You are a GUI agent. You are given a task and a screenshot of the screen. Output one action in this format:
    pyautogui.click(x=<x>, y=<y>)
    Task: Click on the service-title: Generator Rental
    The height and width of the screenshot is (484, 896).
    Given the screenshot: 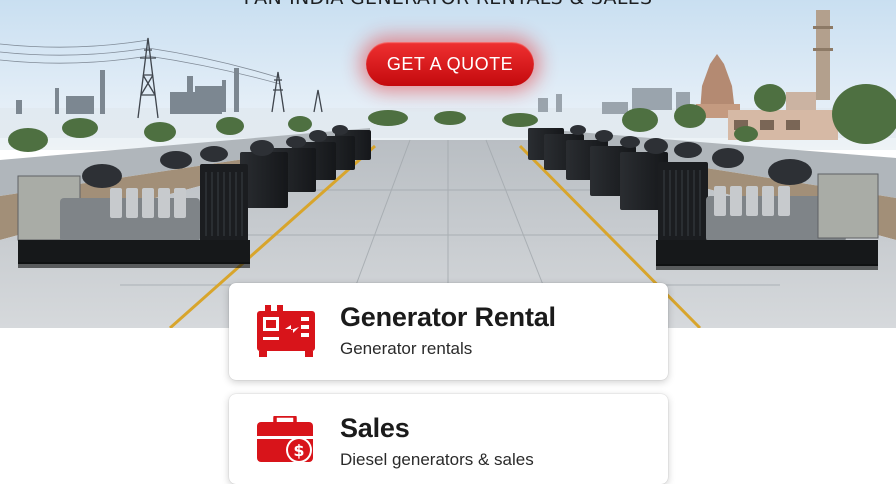 What is the action you would take?
    pyautogui.click(x=448, y=317)
    